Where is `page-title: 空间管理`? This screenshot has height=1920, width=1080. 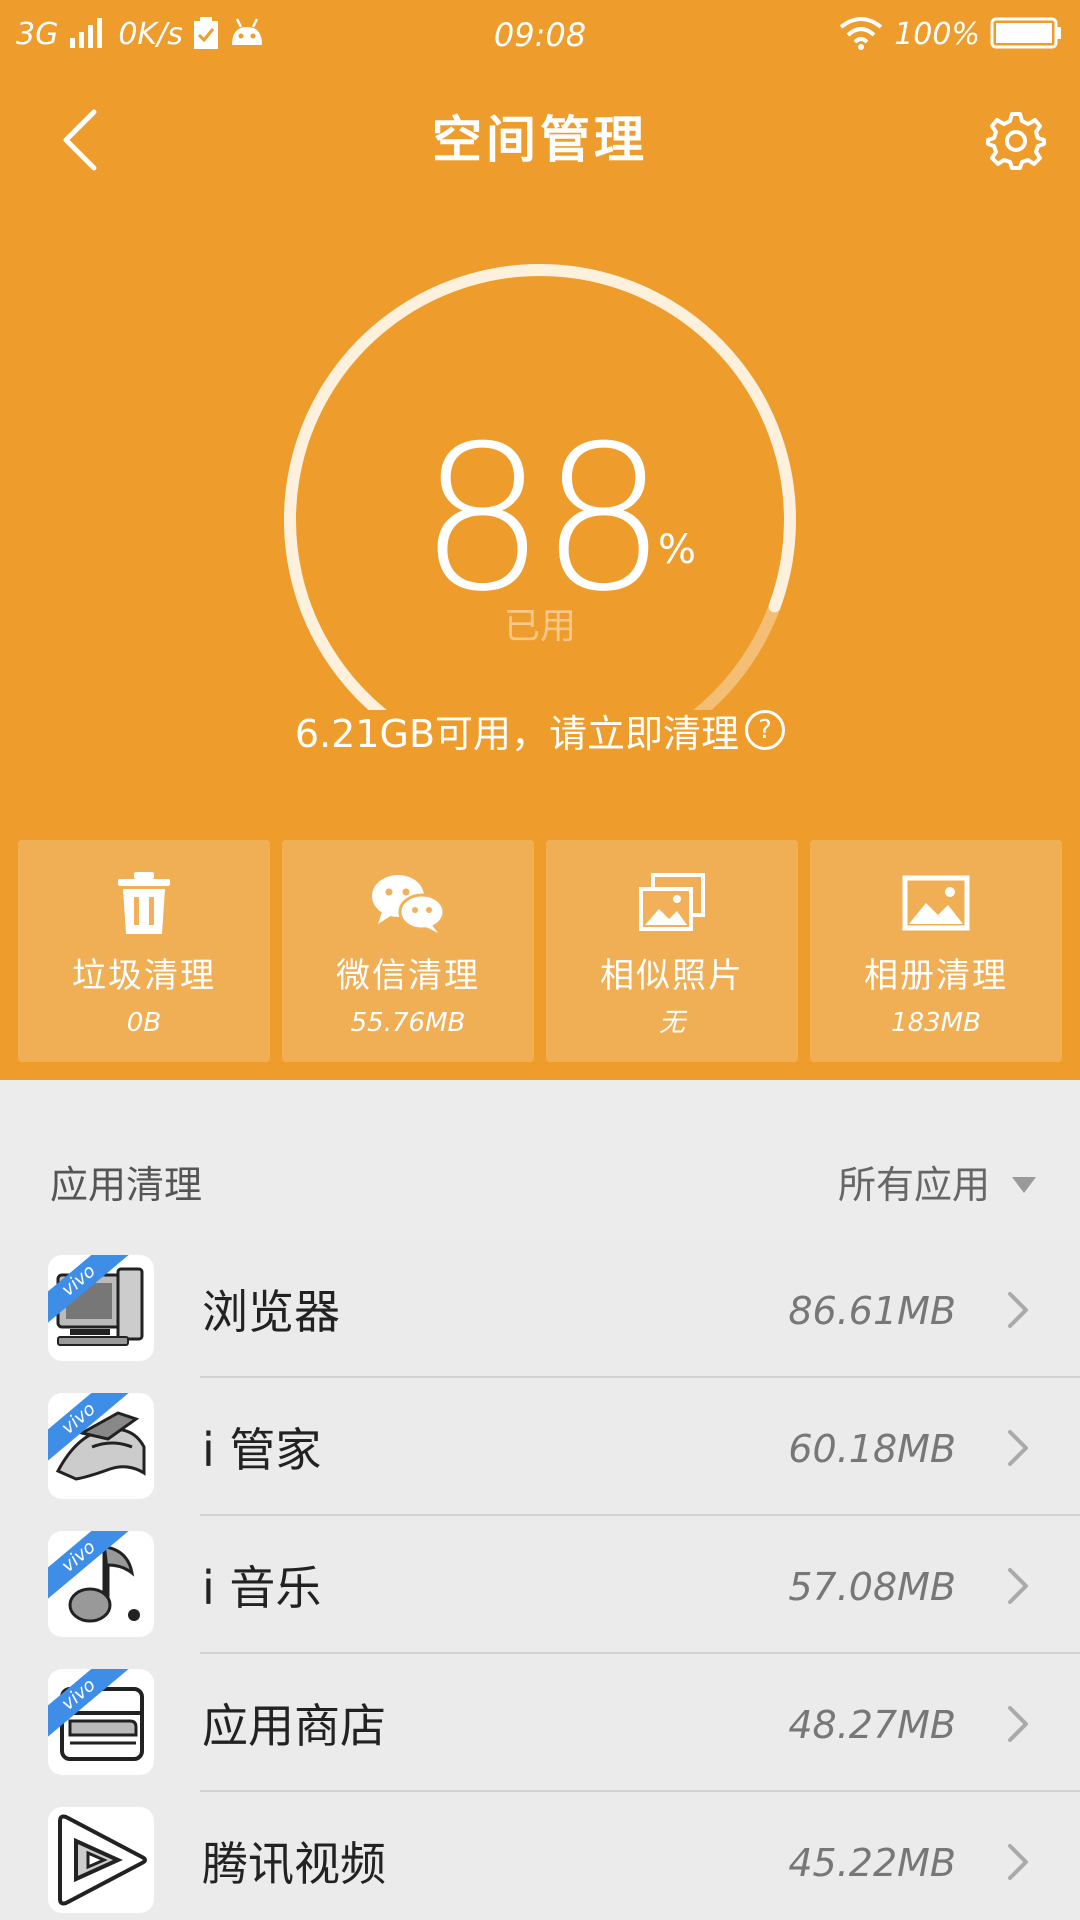 page-title: 空间管理 is located at coordinates (540, 140).